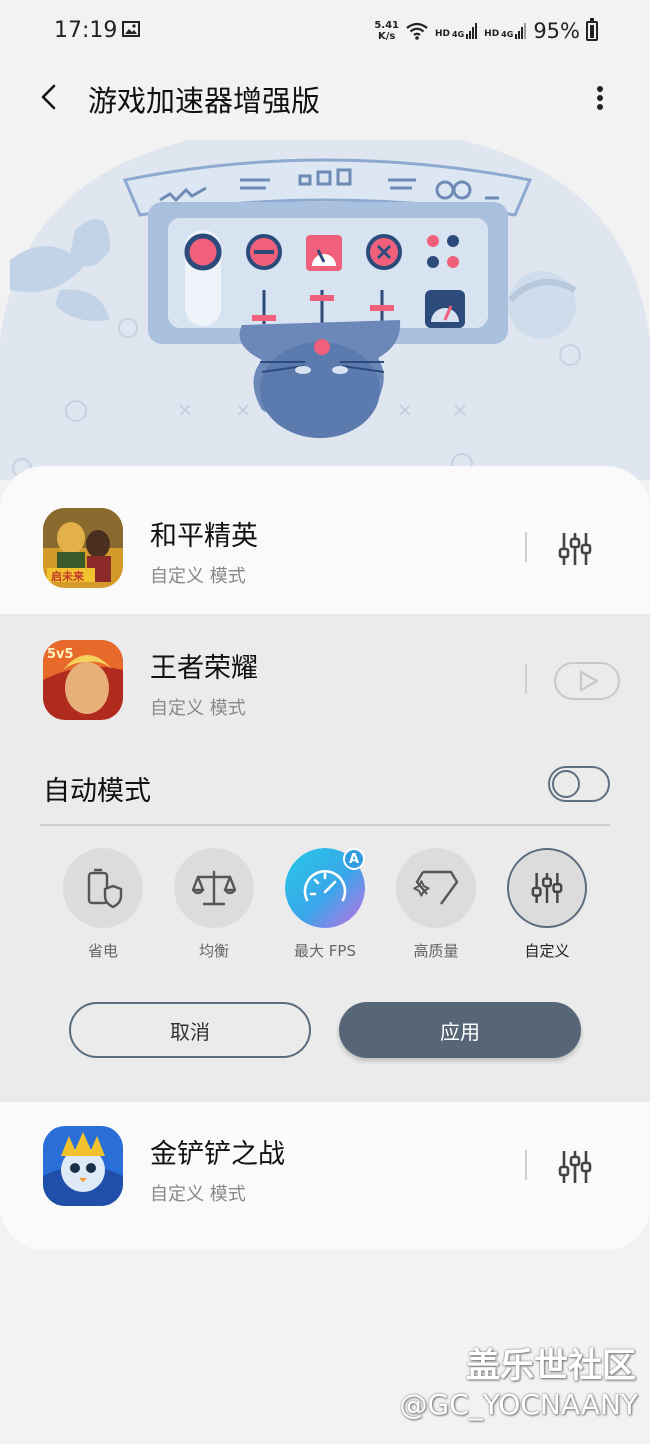 This screenshot has height=1444, width=650. Describe the element at coordinates (97, 791) in the screenshot. I see `auto-mode-label: 自动模式` at that location.